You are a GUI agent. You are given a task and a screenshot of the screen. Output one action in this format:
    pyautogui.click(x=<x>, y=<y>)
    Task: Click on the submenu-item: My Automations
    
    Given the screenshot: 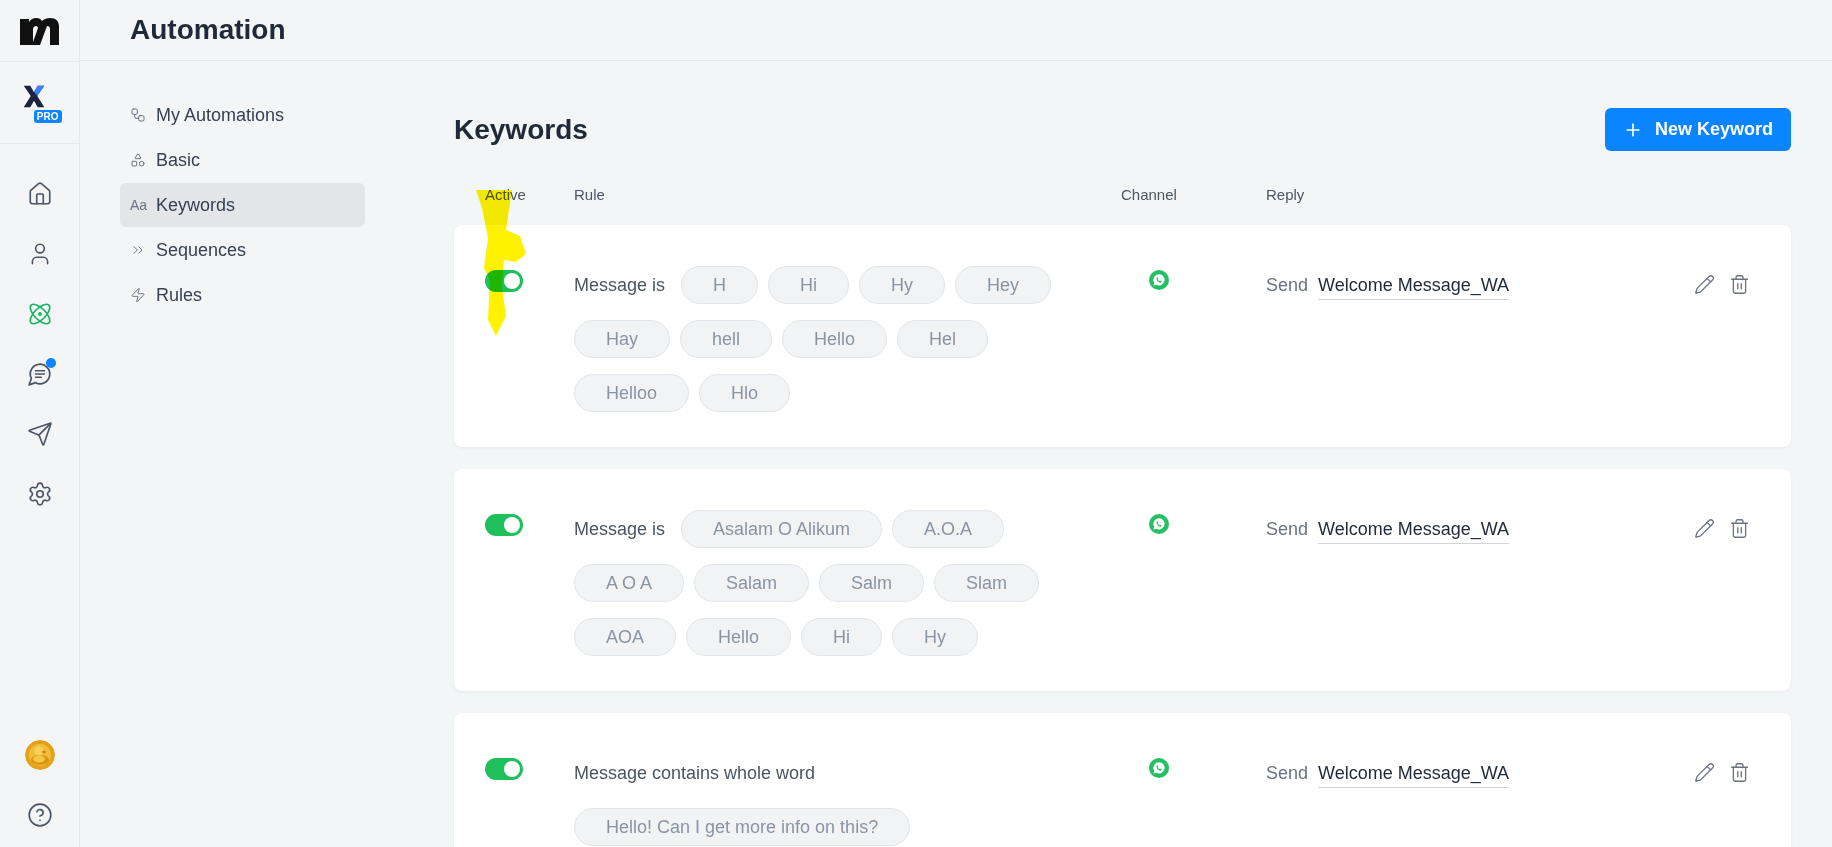 What is the action you would take?
    pyautogui.click(x=242, y=115)
    